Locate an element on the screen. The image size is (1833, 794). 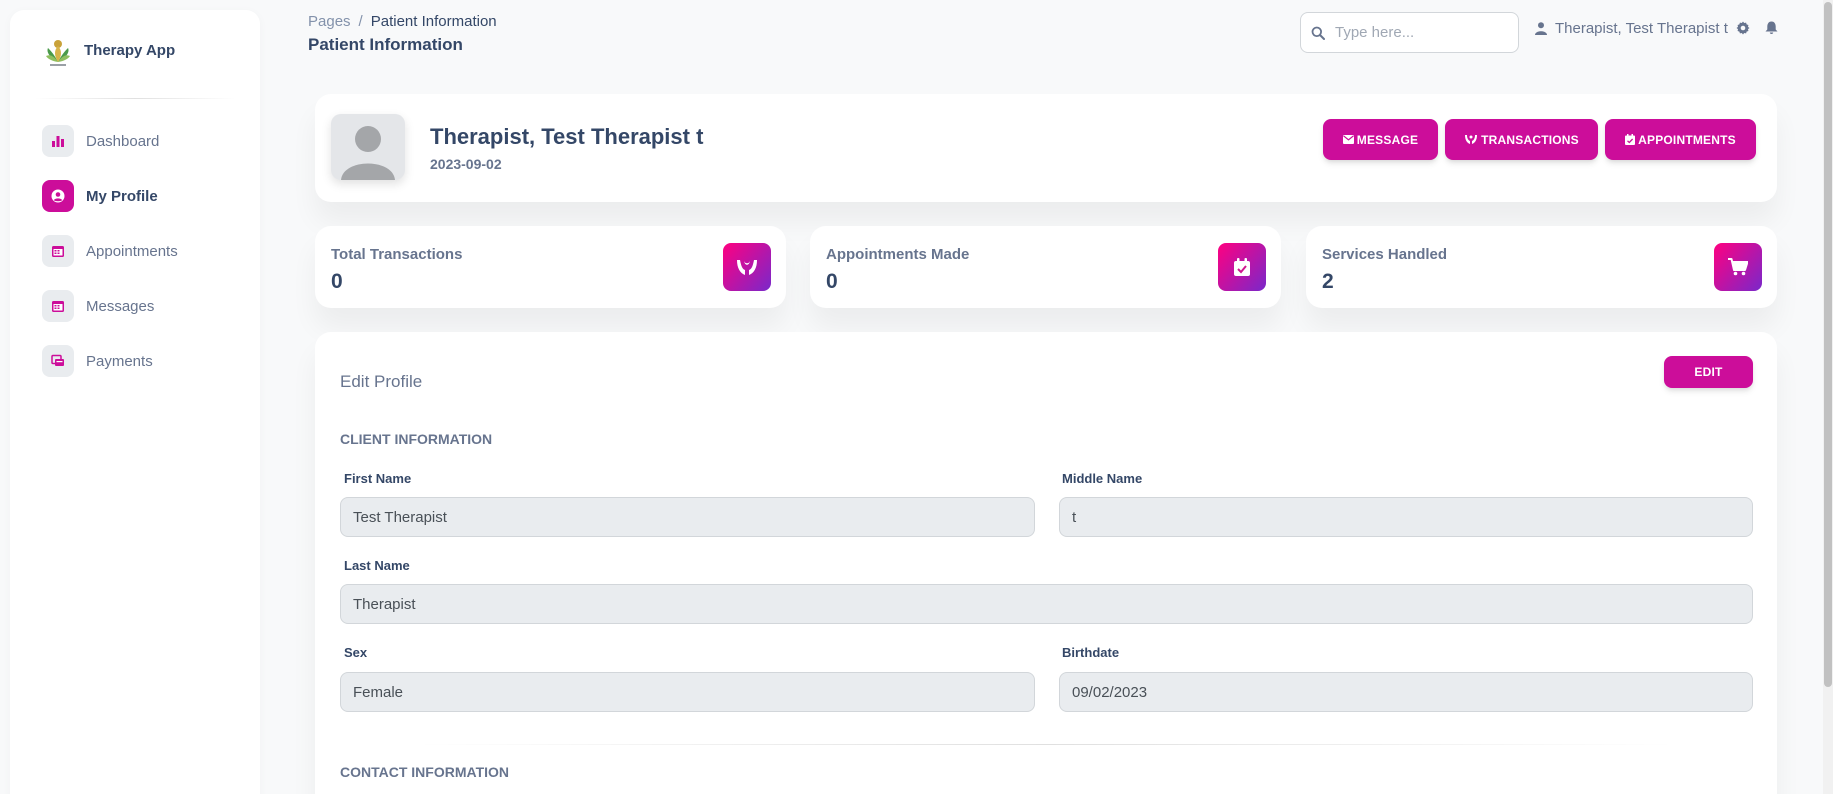
page-scrollbar is located at coordinates (1828, 397).